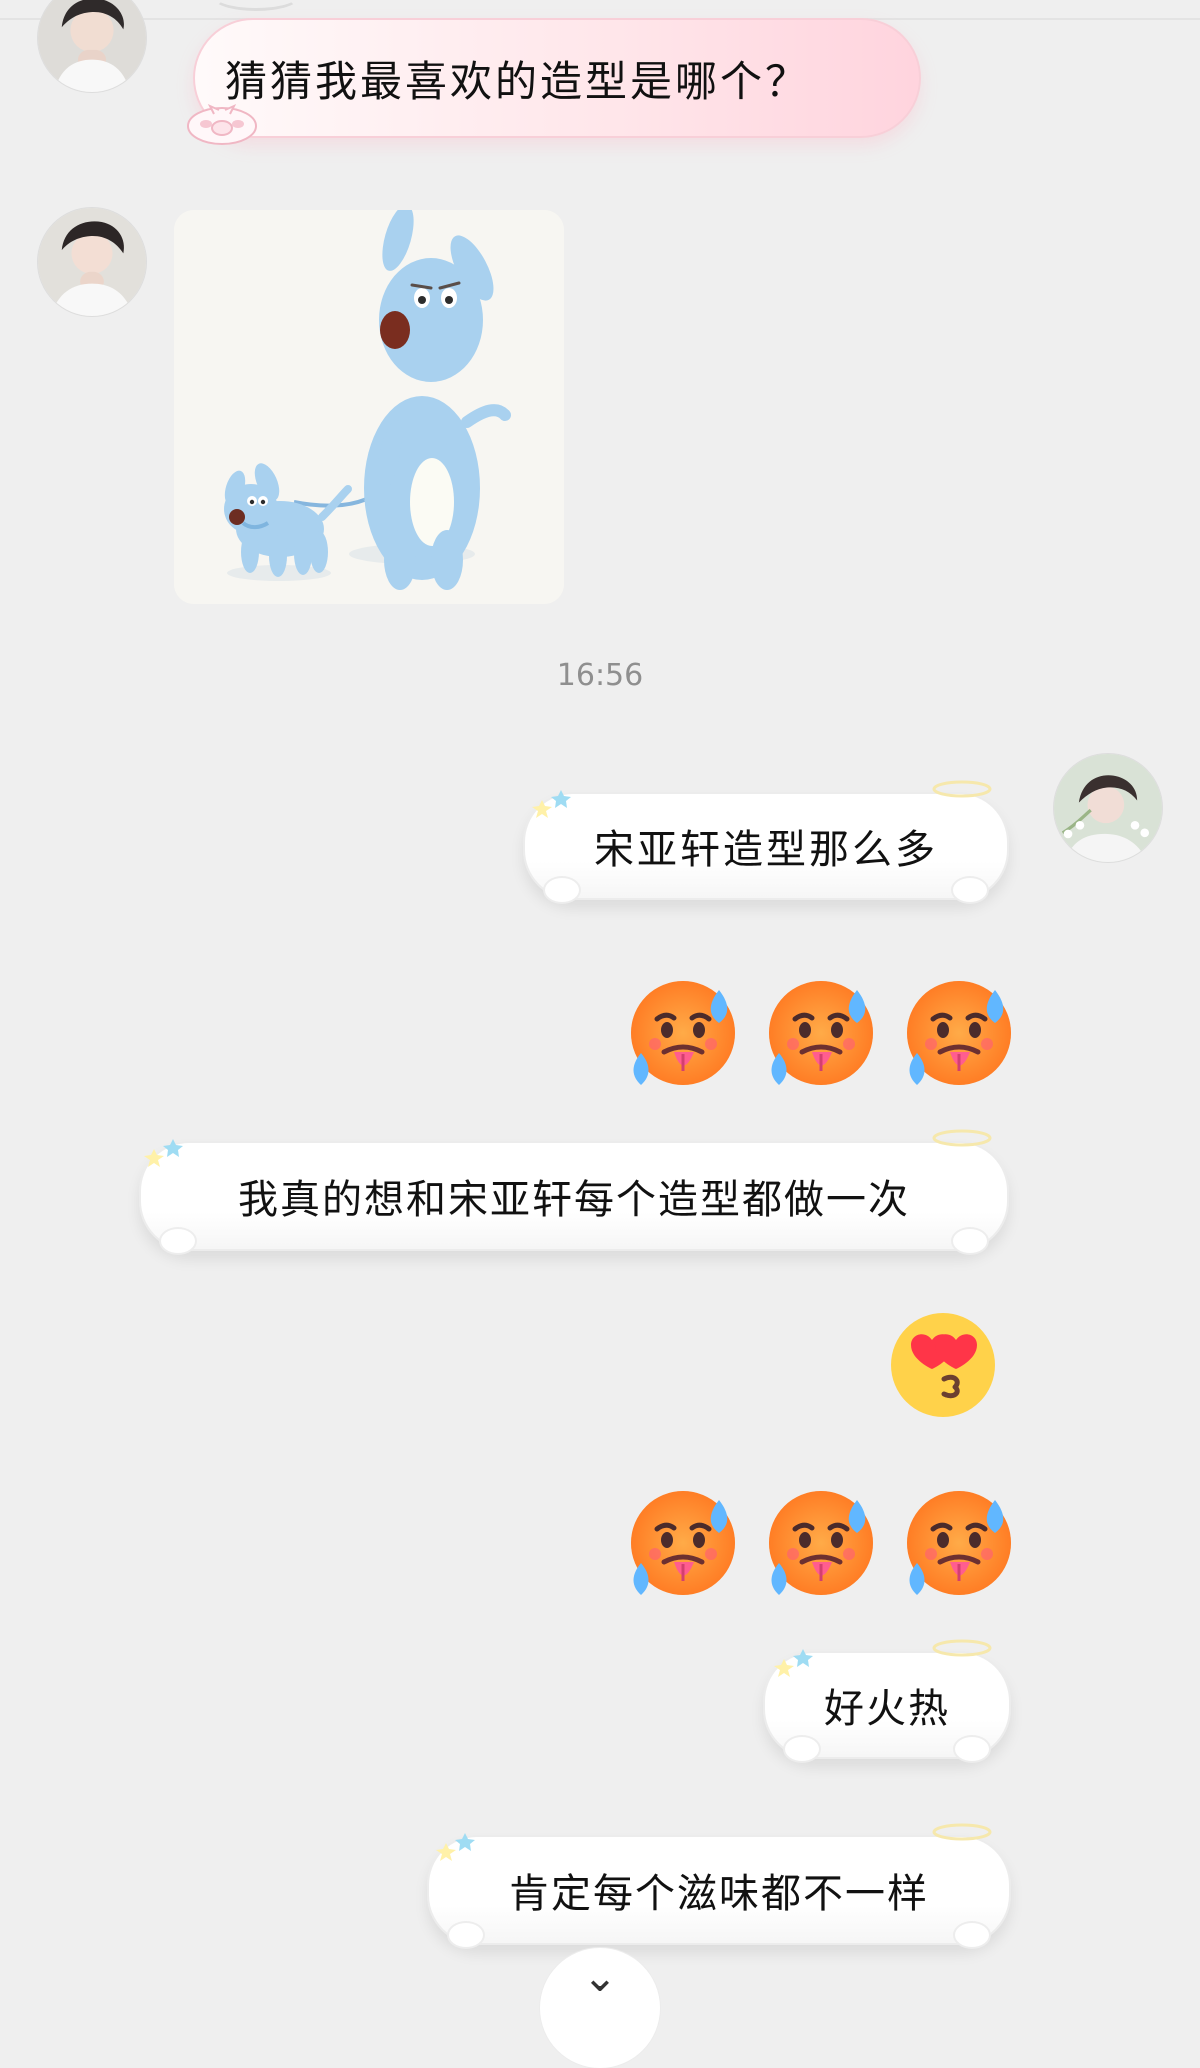 The height and width of the screenshot is (2068, 1200). I want to click on sender-avatar, so click(92, 46).